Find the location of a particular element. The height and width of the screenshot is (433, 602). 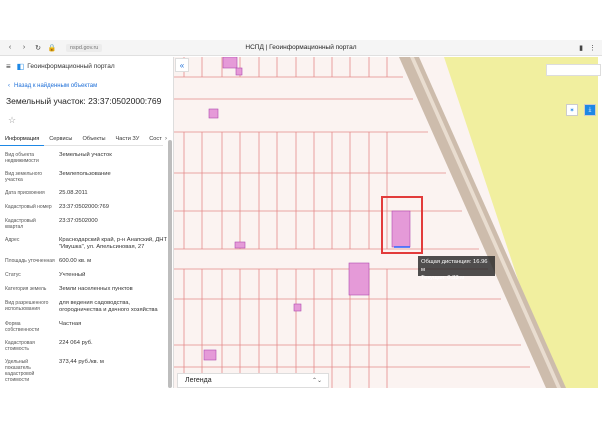

property-row: Площадь уточненная 600.00 кв. м is located at coordinates (89, 261).